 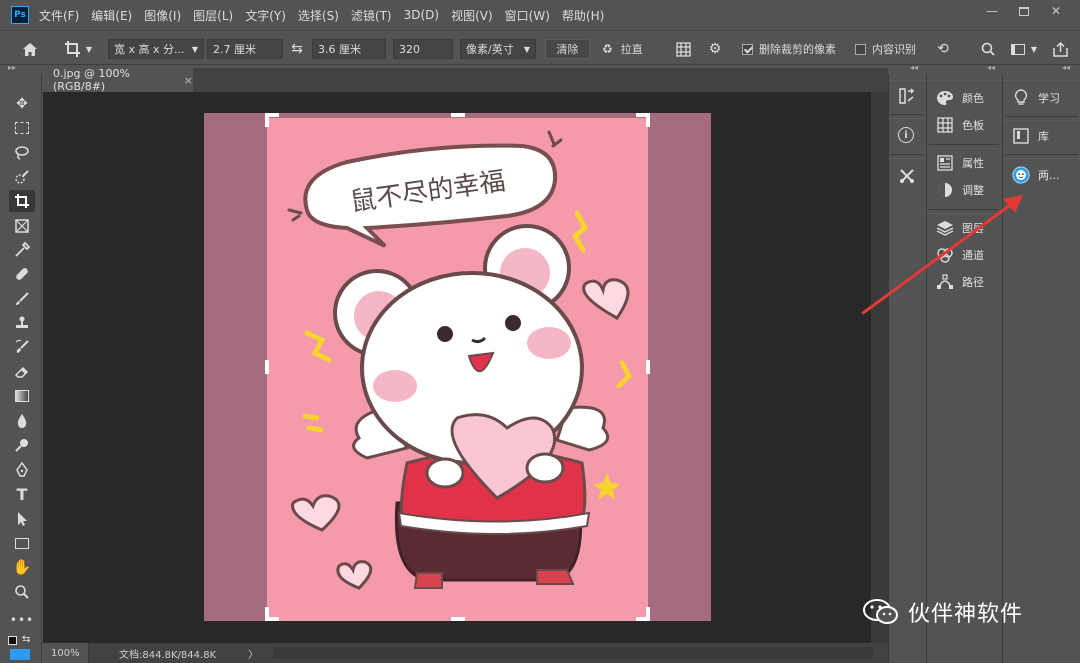 I want to click on reset-icon: ⟲, so click(x=943, y=49).